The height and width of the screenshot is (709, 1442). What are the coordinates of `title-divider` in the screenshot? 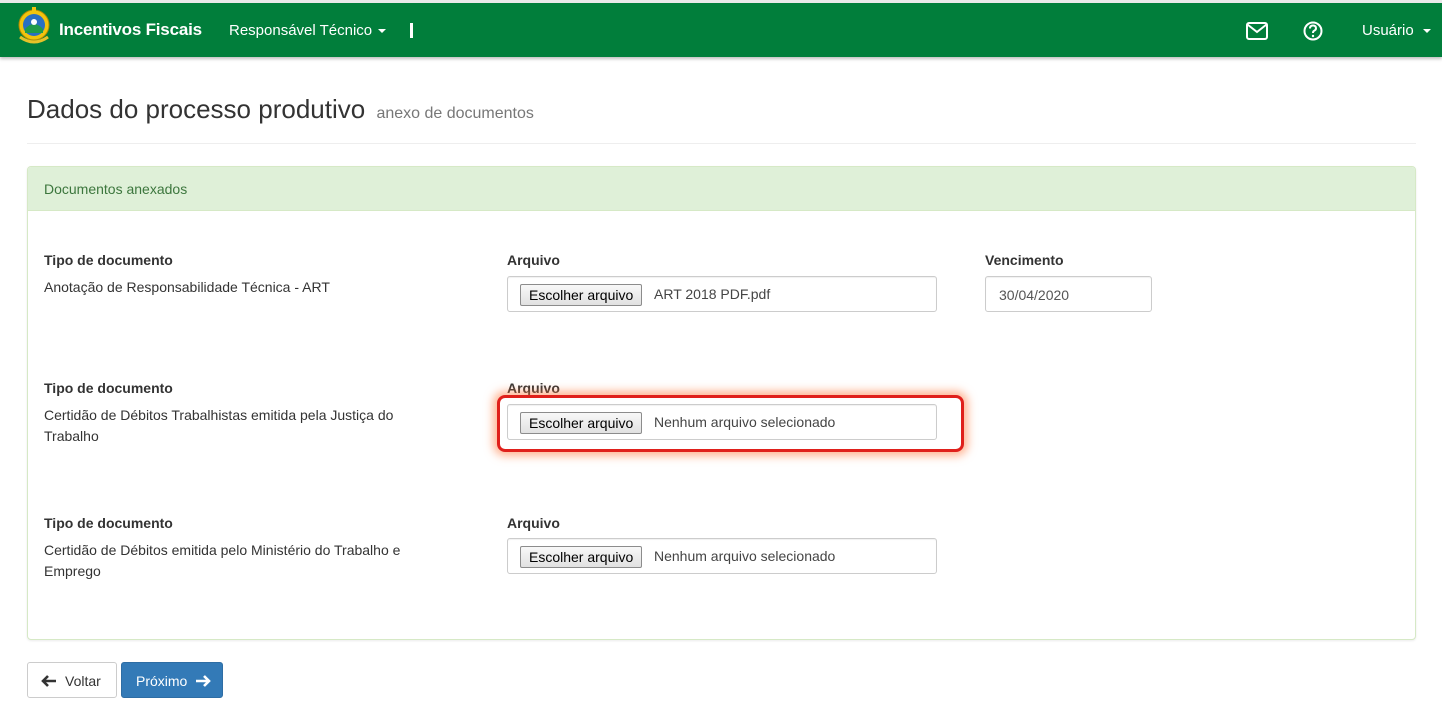 It's located at (721, 143).